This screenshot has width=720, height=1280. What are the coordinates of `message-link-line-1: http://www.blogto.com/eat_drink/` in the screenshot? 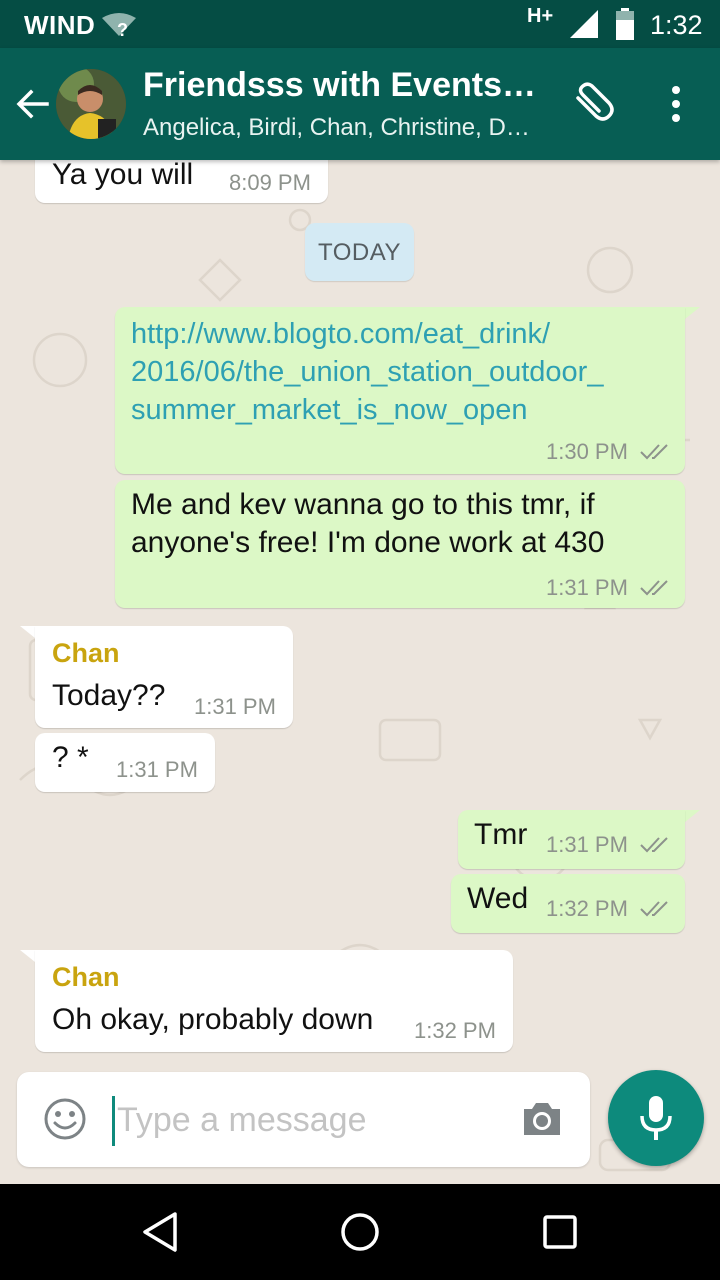 It's located at (340, 334).